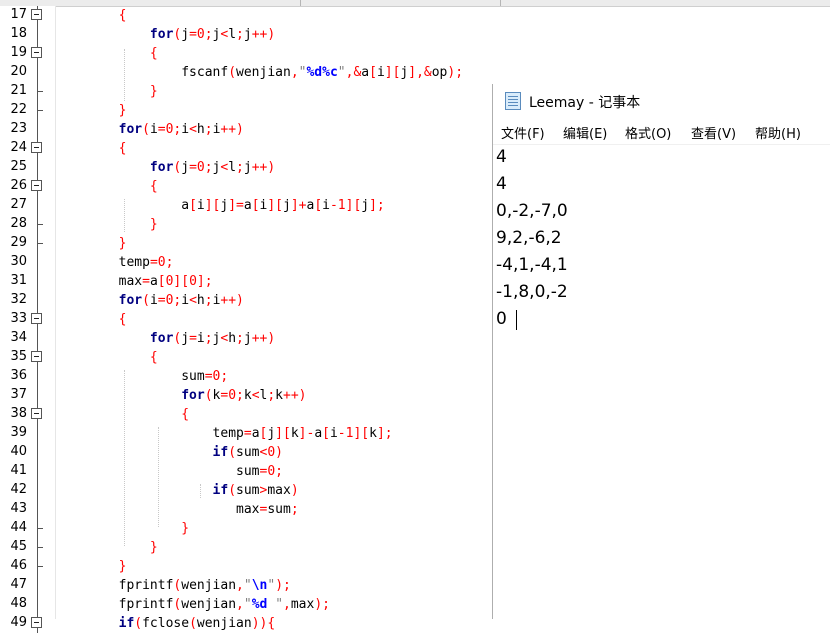 The height and width of the screenshot is (633, 830). I want to click on menu-help: 帮助(H), so click(778, 132).